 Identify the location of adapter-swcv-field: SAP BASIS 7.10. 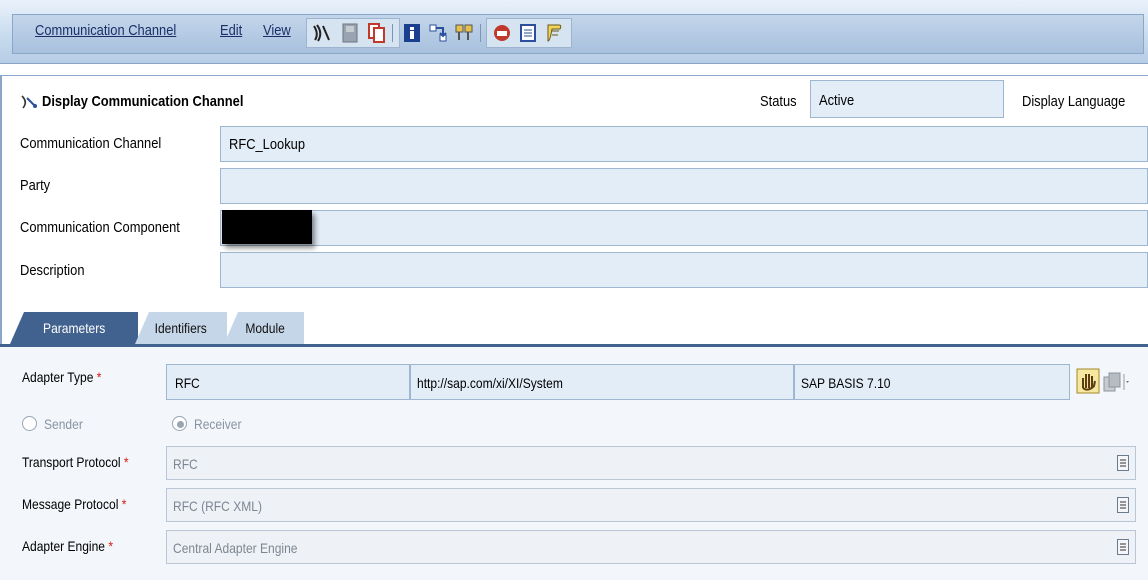
(932, 382).